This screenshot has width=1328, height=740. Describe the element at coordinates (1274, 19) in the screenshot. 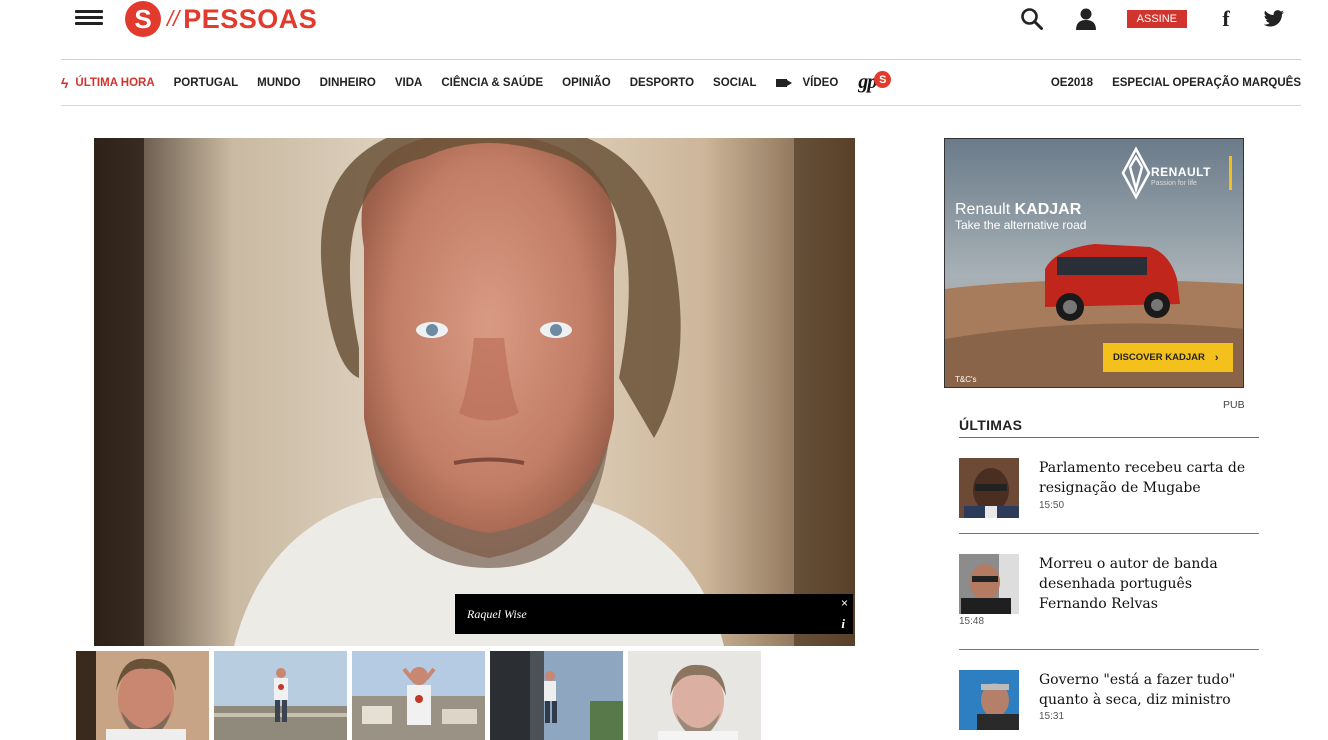

I see `twitter-icon` at that location.